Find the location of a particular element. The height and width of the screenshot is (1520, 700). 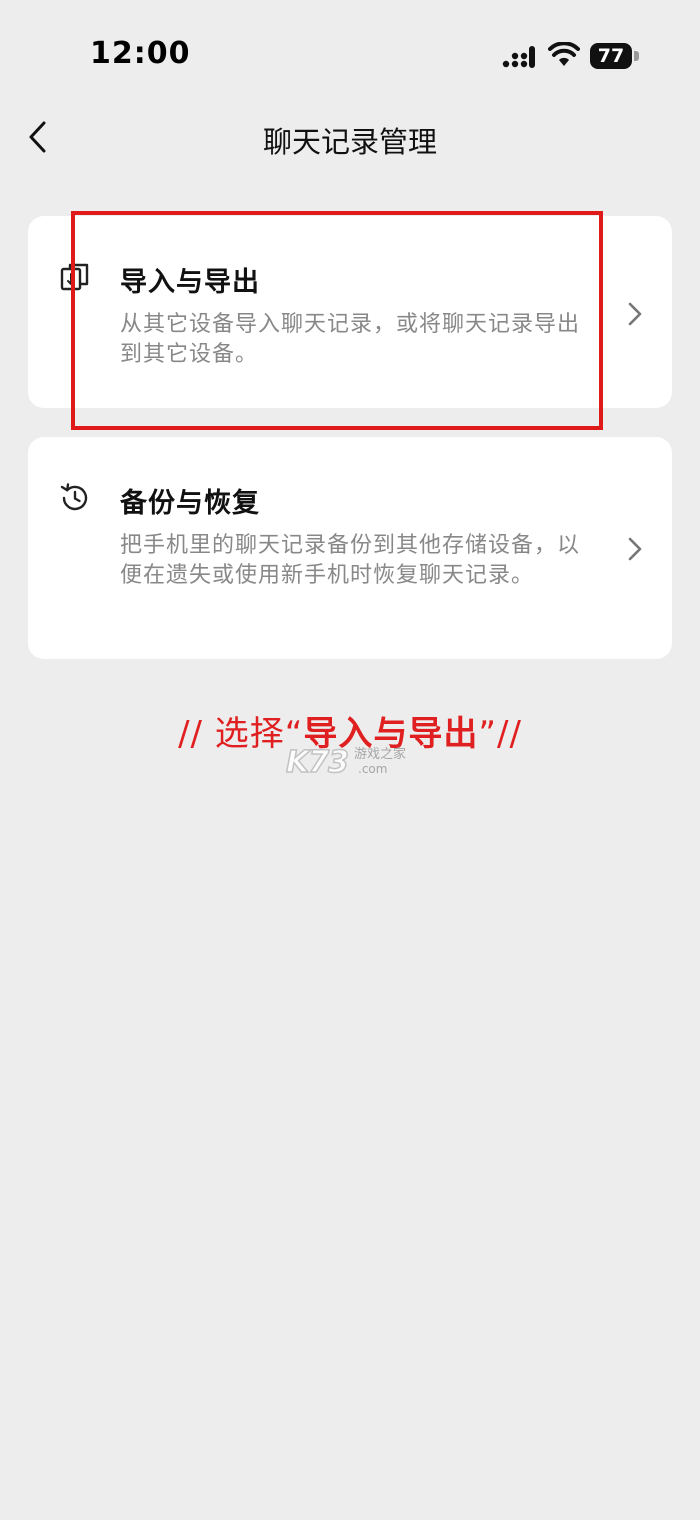

watermark: K73 游戏之家 .com is located at coordinates (355, 762).